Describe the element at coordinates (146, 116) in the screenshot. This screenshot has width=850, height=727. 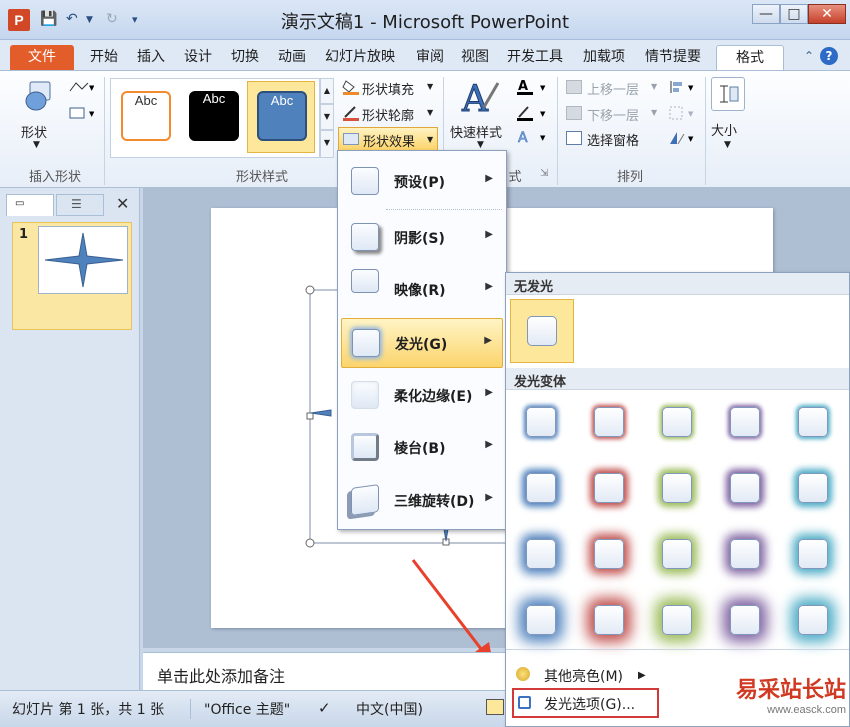
I see `style-preset-orange: Abc` at that location.